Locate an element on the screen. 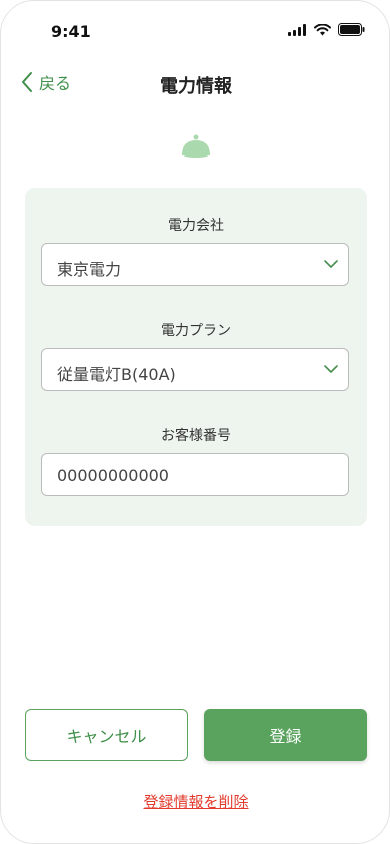 The width and height of the screenshot is (390, 844). customer-number-value: 00000000000 is located at coordinates (113, 475).